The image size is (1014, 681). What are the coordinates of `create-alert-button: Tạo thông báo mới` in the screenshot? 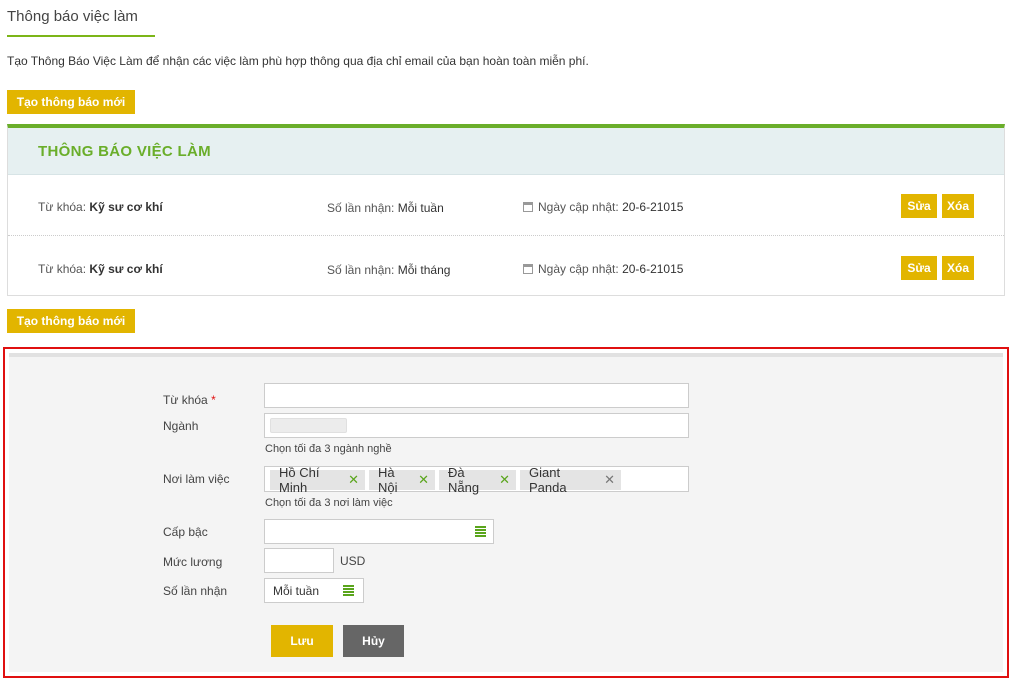 It's located at (71, 102).